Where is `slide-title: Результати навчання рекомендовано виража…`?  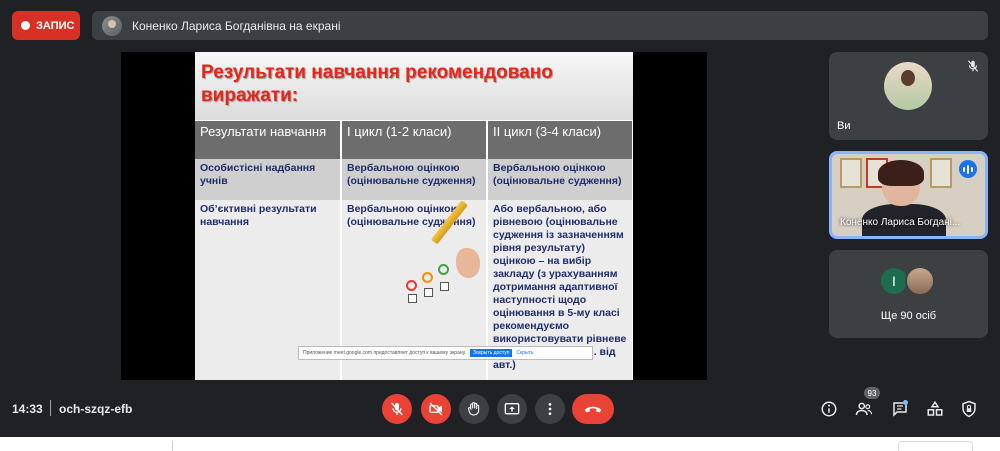 slide-title: Результати навчання рекомендовано виража… is located at coordinates (377, 84).